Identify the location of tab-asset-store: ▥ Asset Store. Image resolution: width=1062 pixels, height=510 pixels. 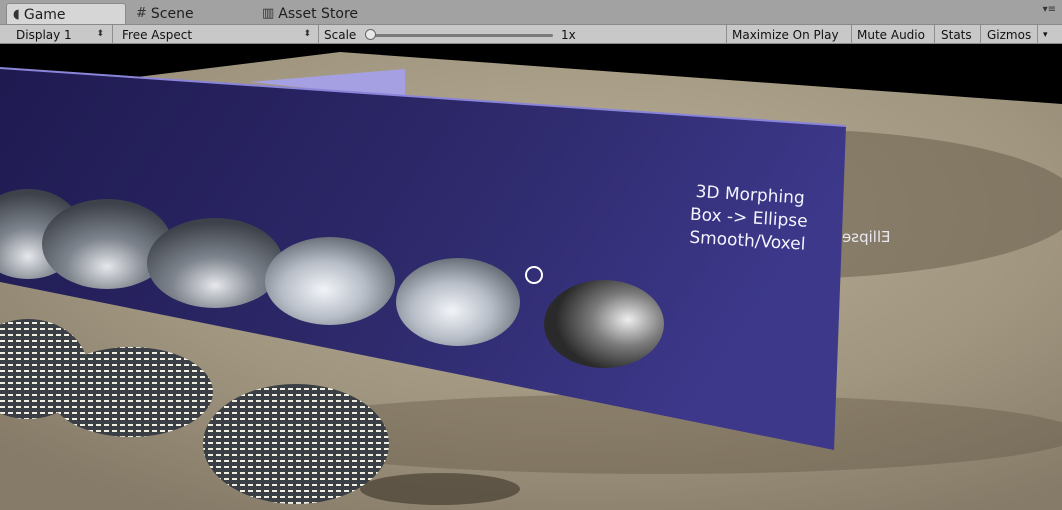
(310, 13).